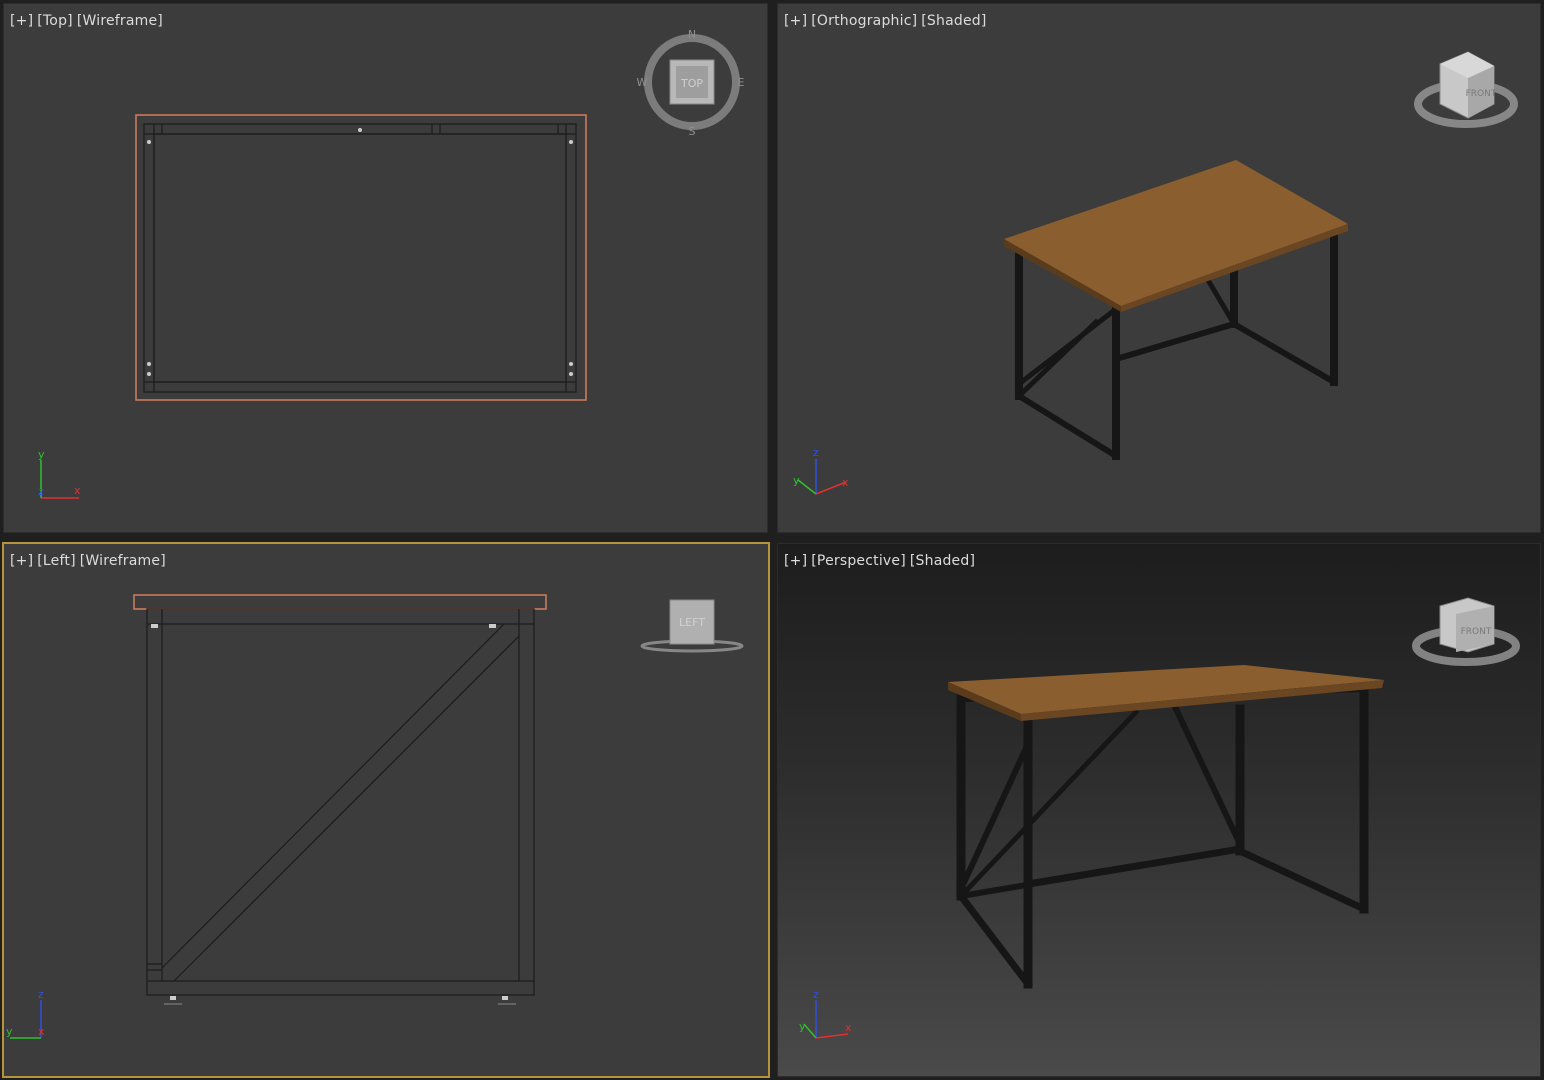 The width and height of the screenshot is (1544, 1080). I want to click on tabletop-selected, so click(340, 602).